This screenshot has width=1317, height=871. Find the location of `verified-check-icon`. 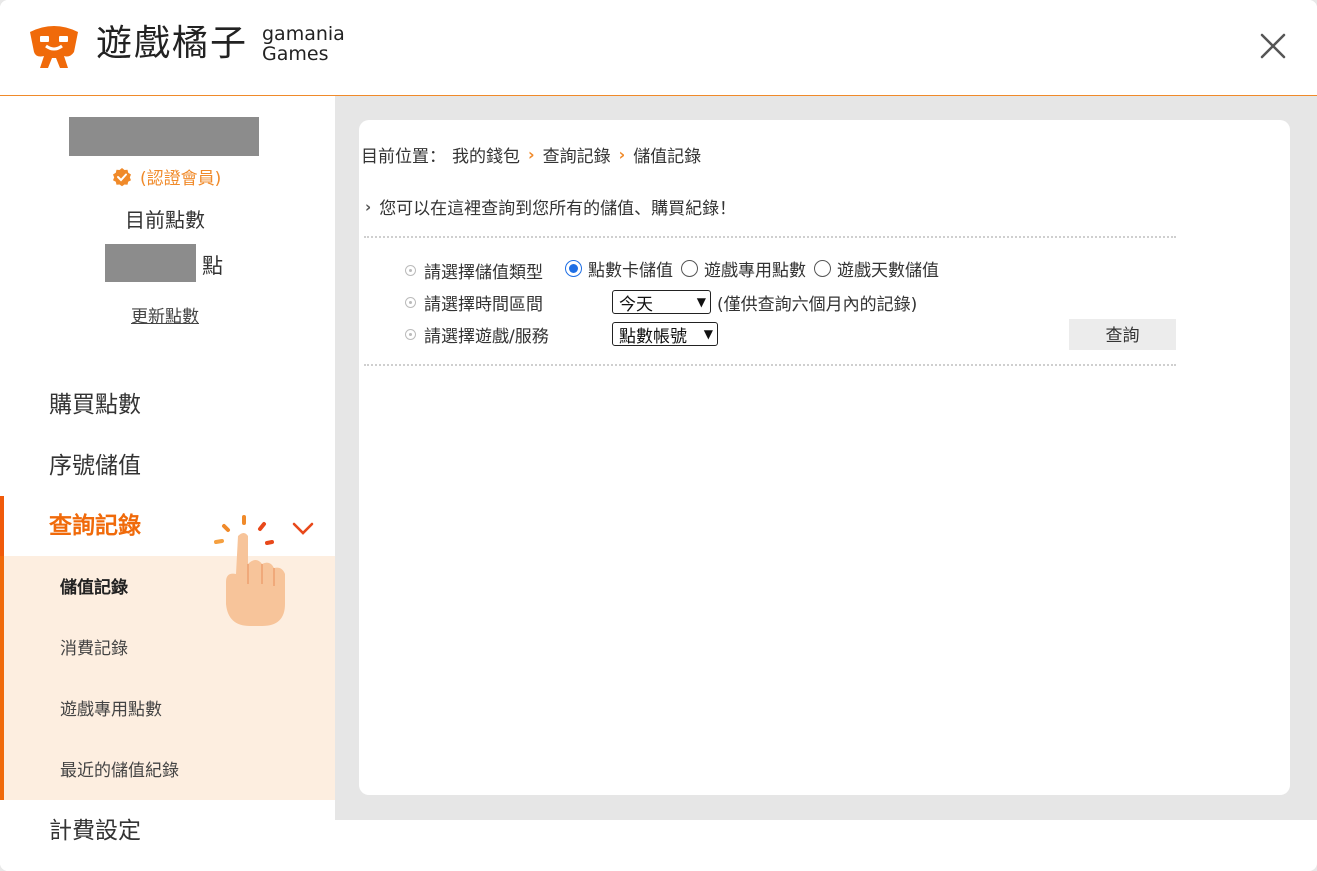

verified-check-icon is located at coordinates (122, 176).